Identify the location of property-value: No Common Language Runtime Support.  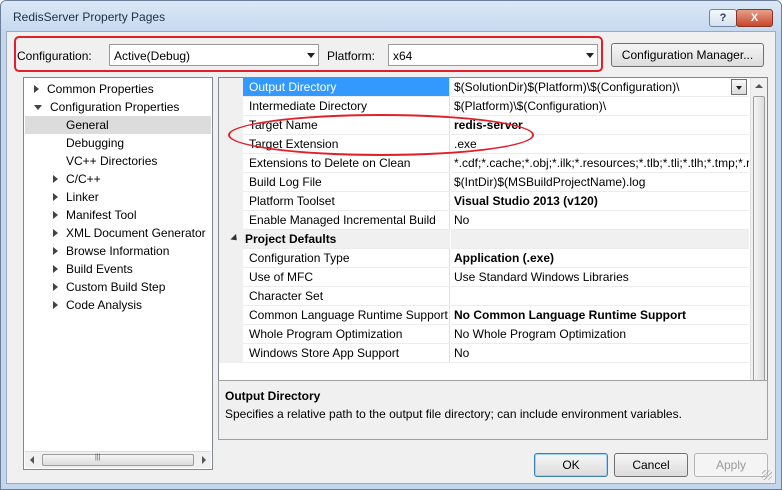
(600, 315).